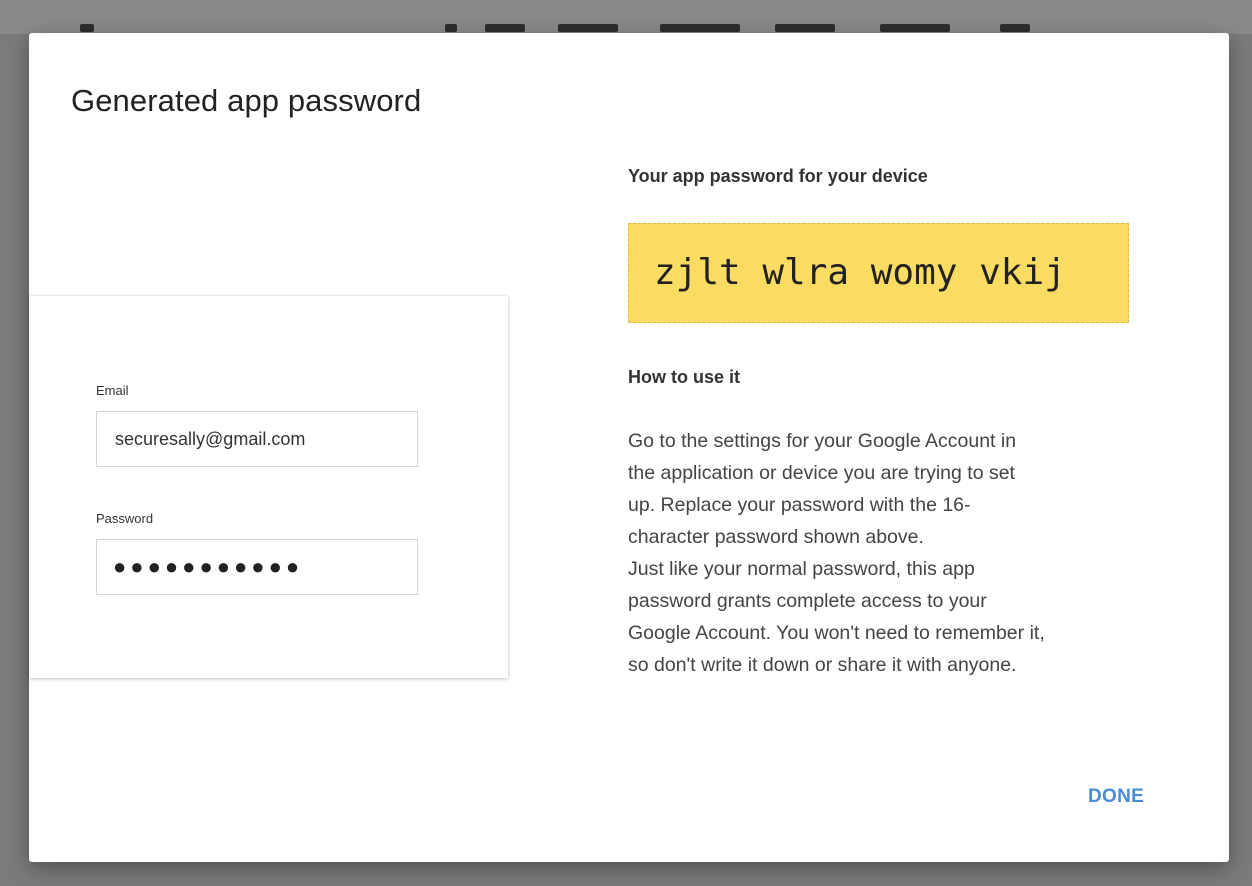  What do you see at coordinates (799, 505) in the screenshot?
I see `instruction-line: up. Replace your password with the 16-` at bounding box center [799, 505].